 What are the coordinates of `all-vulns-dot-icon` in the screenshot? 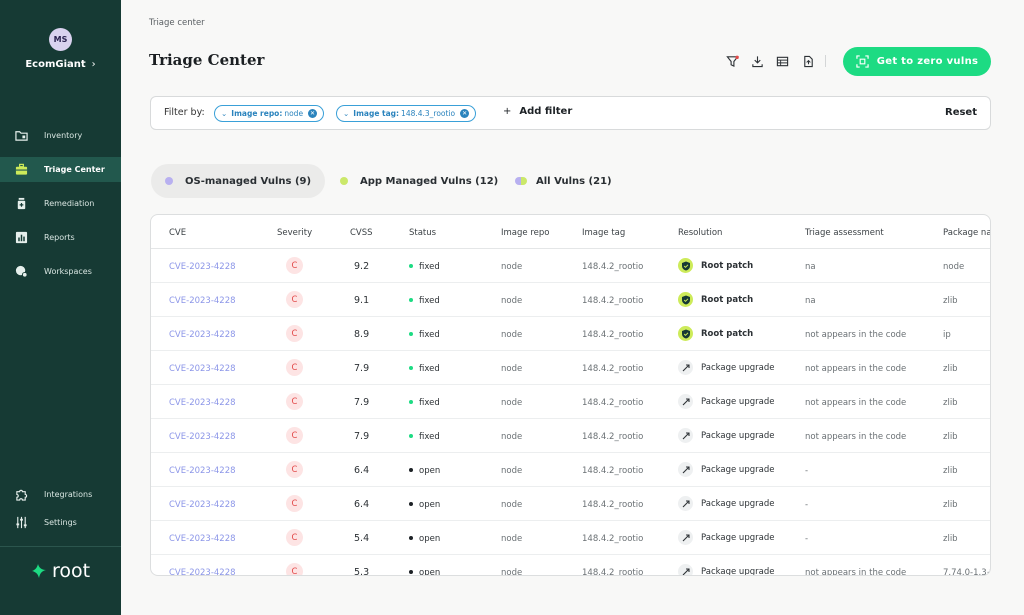 It's located at (521, 181).